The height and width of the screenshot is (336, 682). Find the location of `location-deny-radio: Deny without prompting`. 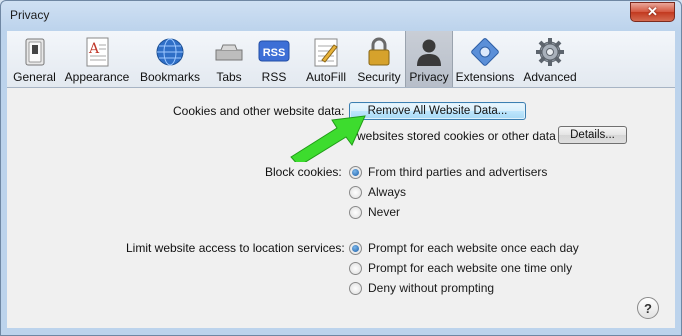

location-deny-radio: Deny without prompting is located at coordinates (421, 288).